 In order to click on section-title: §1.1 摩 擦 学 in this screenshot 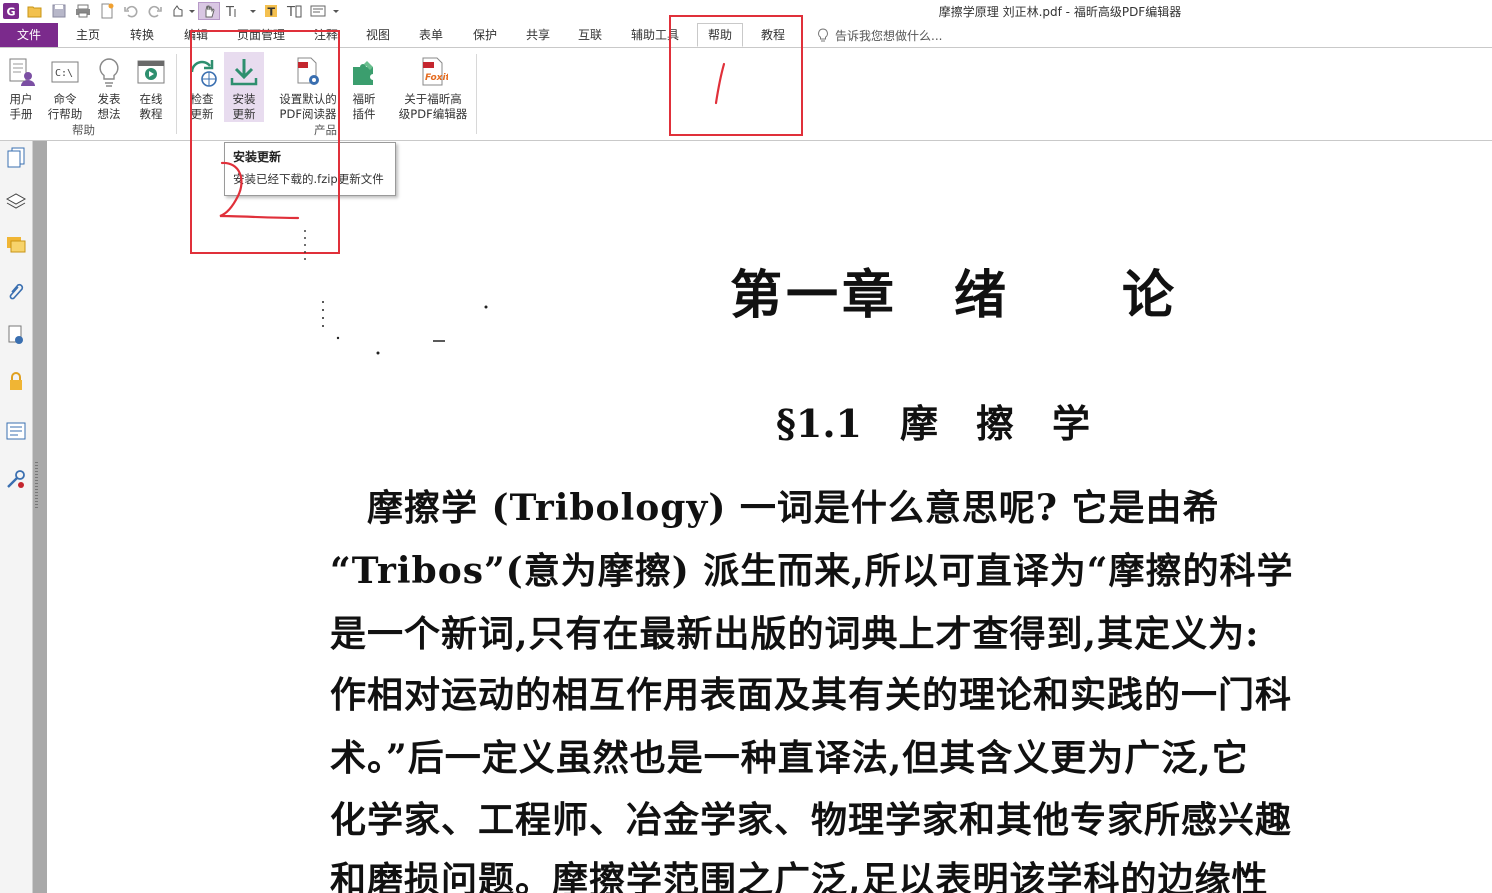, I will do `click(933, 423)`.